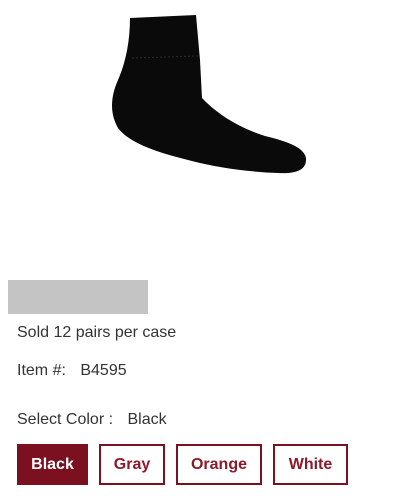 The height and width of the screenshot is (500, 419). What do you see at coordinates (41, 370) in the screenshot?
I see `item-number-label: Item #:` at bounding box center [41, 370].